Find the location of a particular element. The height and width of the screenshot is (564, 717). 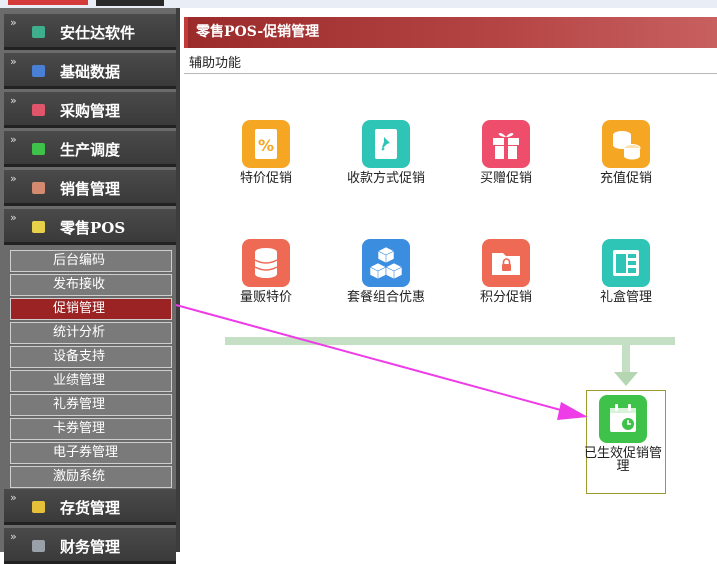

menu-label: 采购管理 is located at coordinates (90, 111).